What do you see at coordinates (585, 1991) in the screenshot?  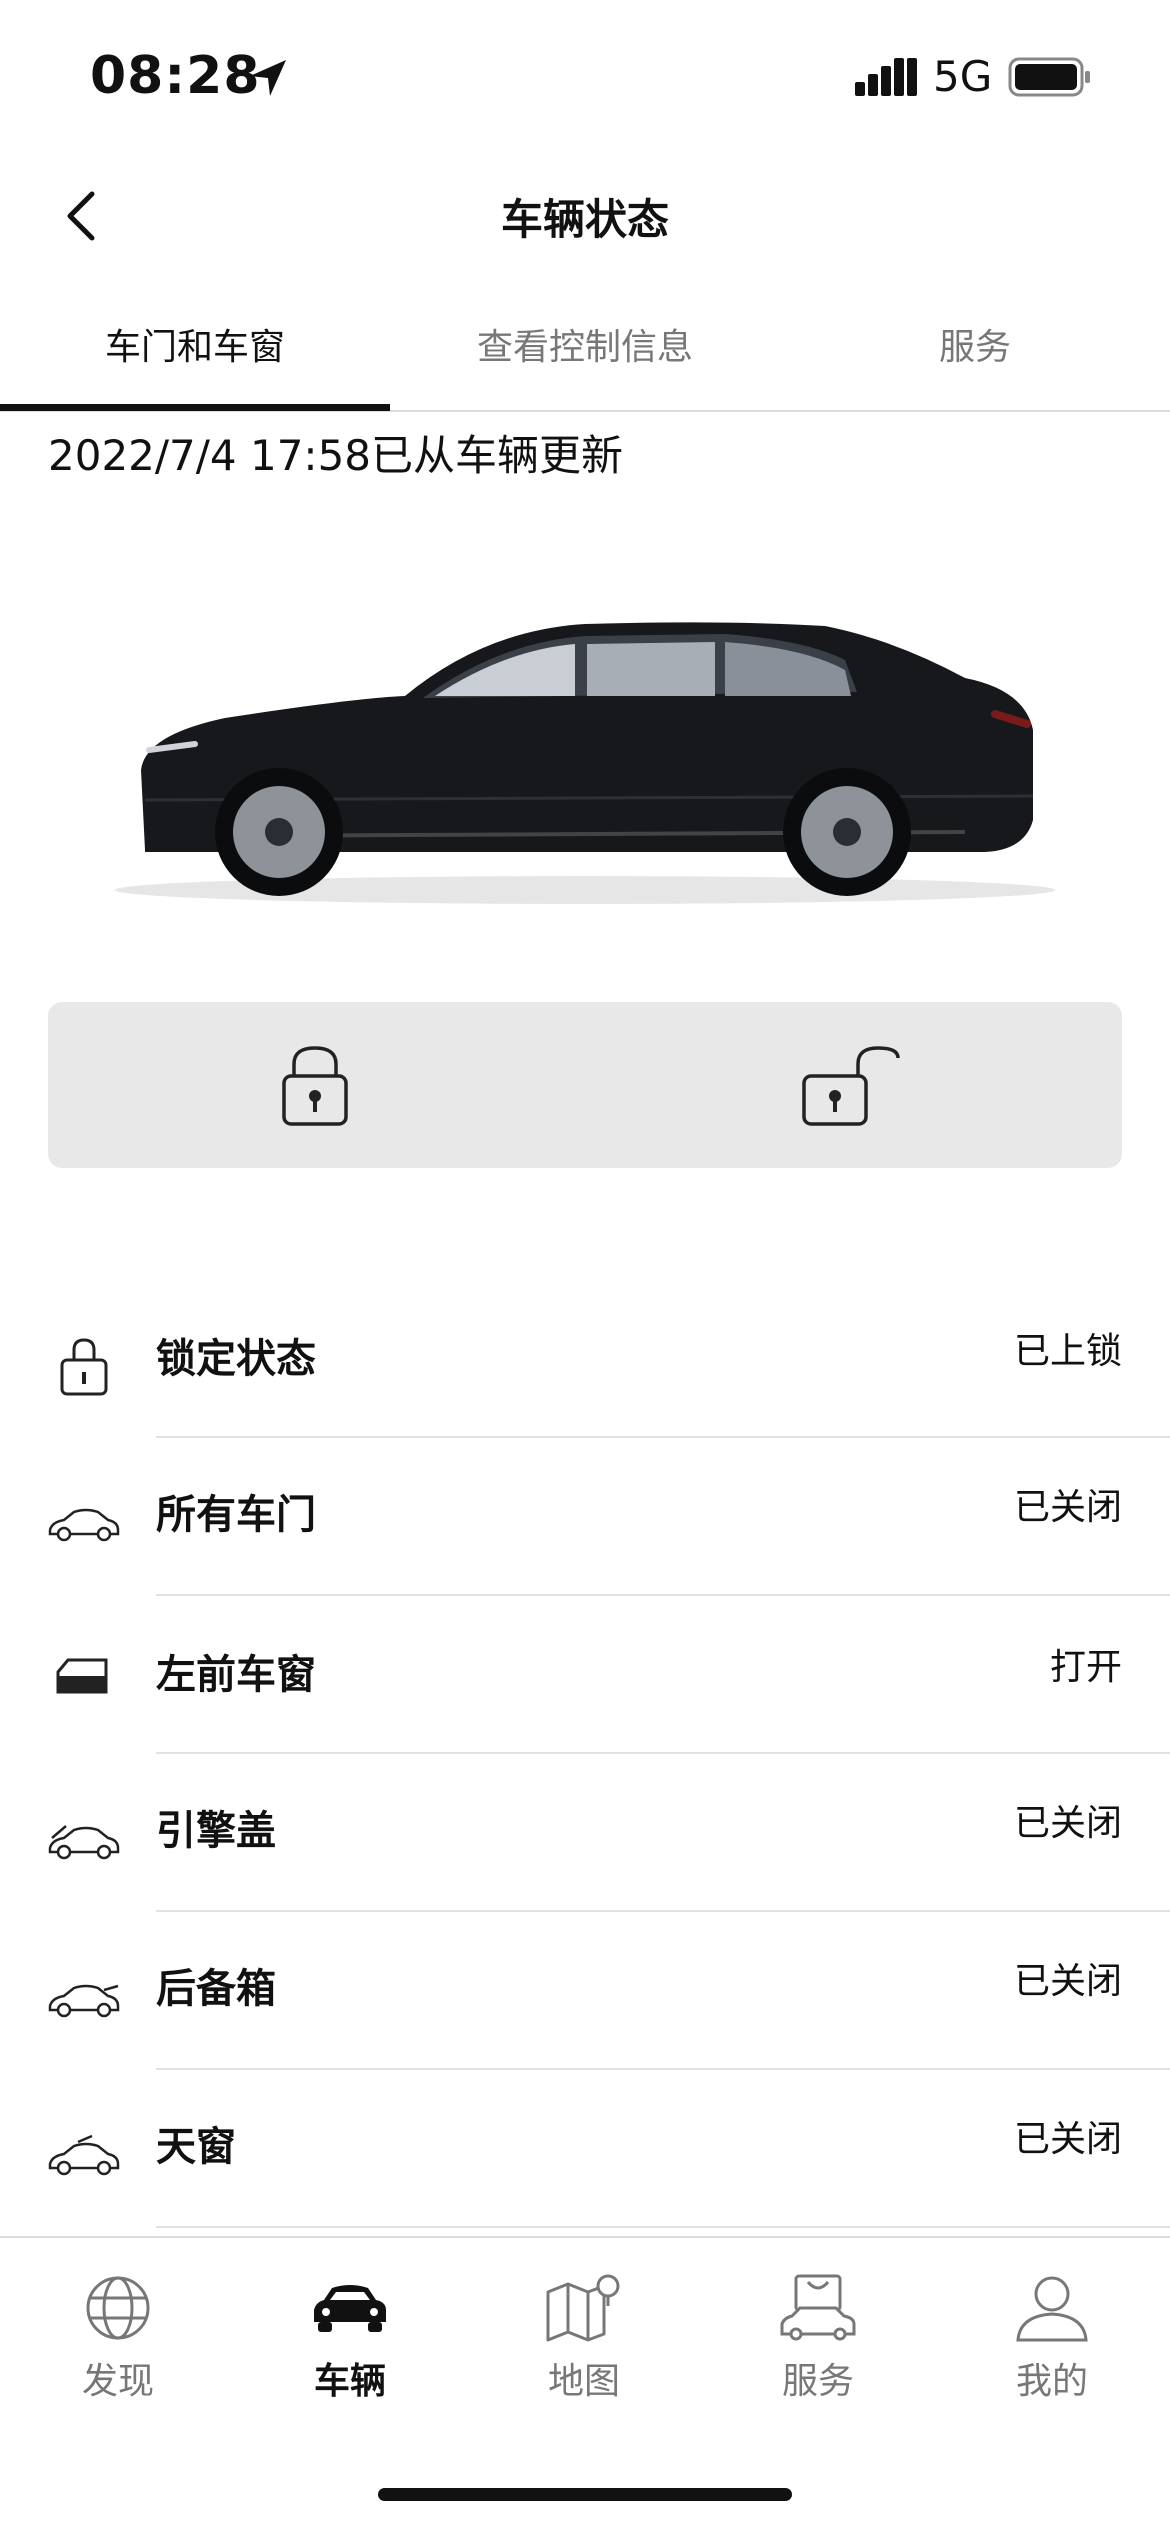 I see `status-row-trunk: 后备箱 已关闭` at bounding box center [585, 1991].